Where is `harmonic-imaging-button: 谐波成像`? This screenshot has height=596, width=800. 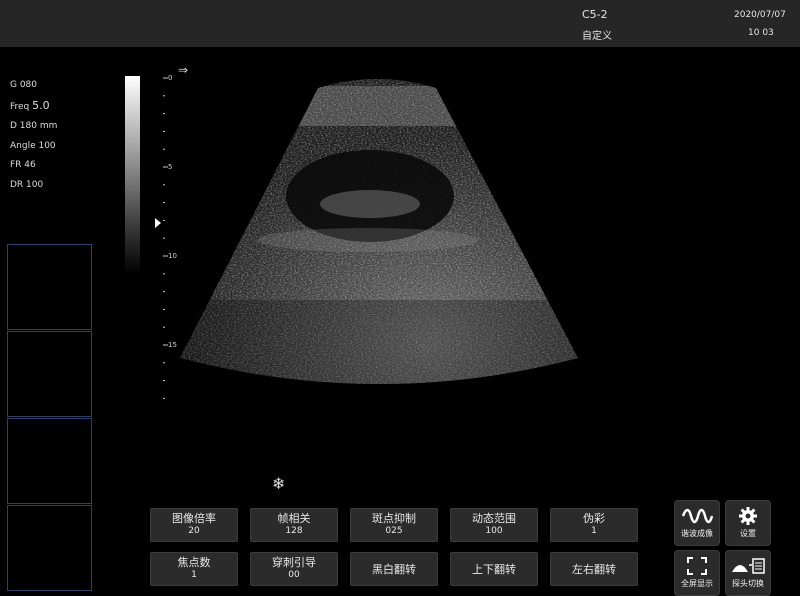
harmonic-imaging-button: 谐波成像 is located at coordinates (697, 523).